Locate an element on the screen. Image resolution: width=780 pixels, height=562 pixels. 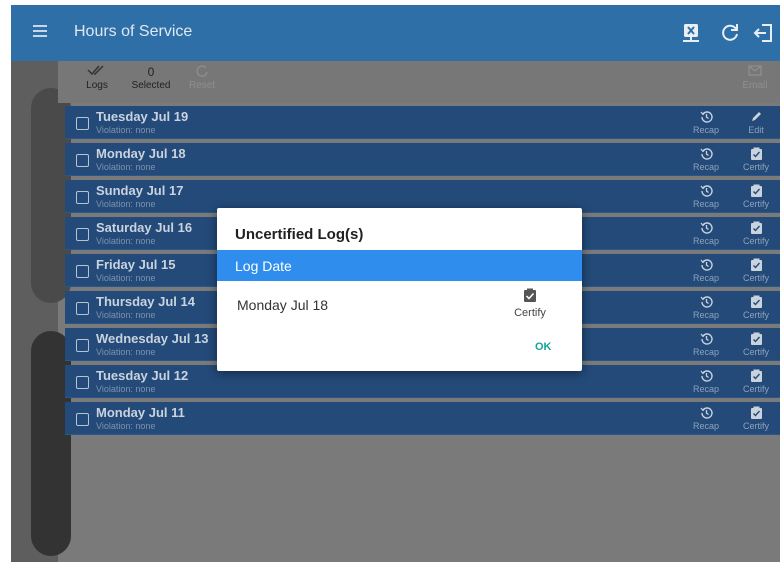
dialog-certify-button: Certify is located at coordinates (530, 302).